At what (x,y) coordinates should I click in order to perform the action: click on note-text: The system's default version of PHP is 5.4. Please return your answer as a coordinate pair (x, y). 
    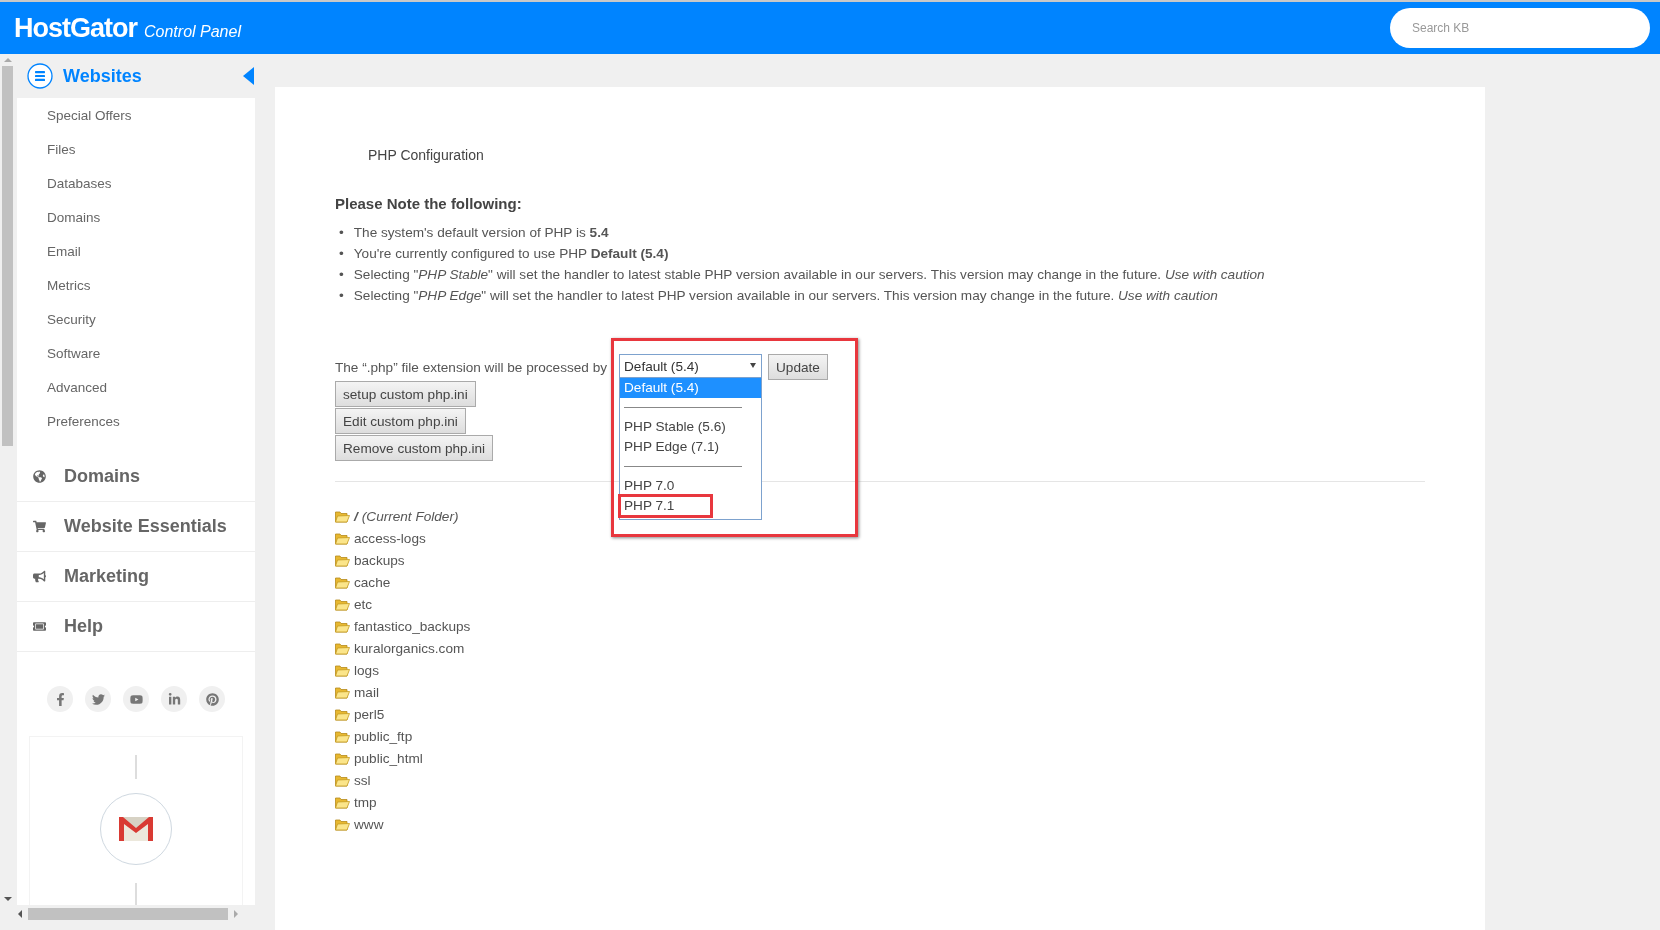
    Looking at the image, I should click on (481, 233).